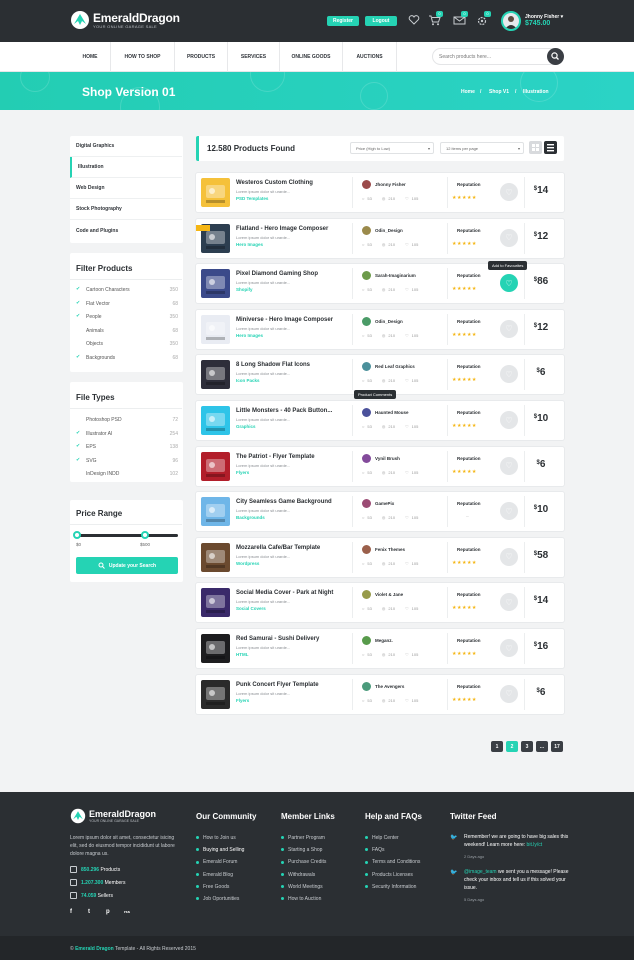 This screenshot has height=960, width=634. What do you see at coordinates (555, 56) in the screenshot?
I see `search-button` at bounding box center [555, 56].